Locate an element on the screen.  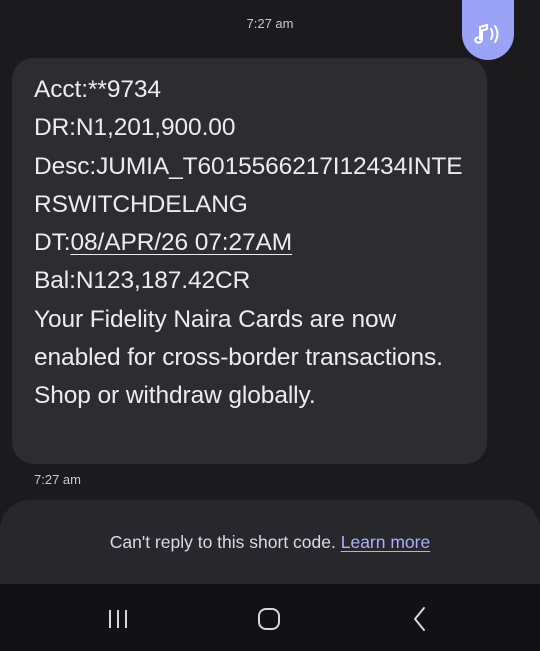
back-icon is located at coordinates (419, 619).